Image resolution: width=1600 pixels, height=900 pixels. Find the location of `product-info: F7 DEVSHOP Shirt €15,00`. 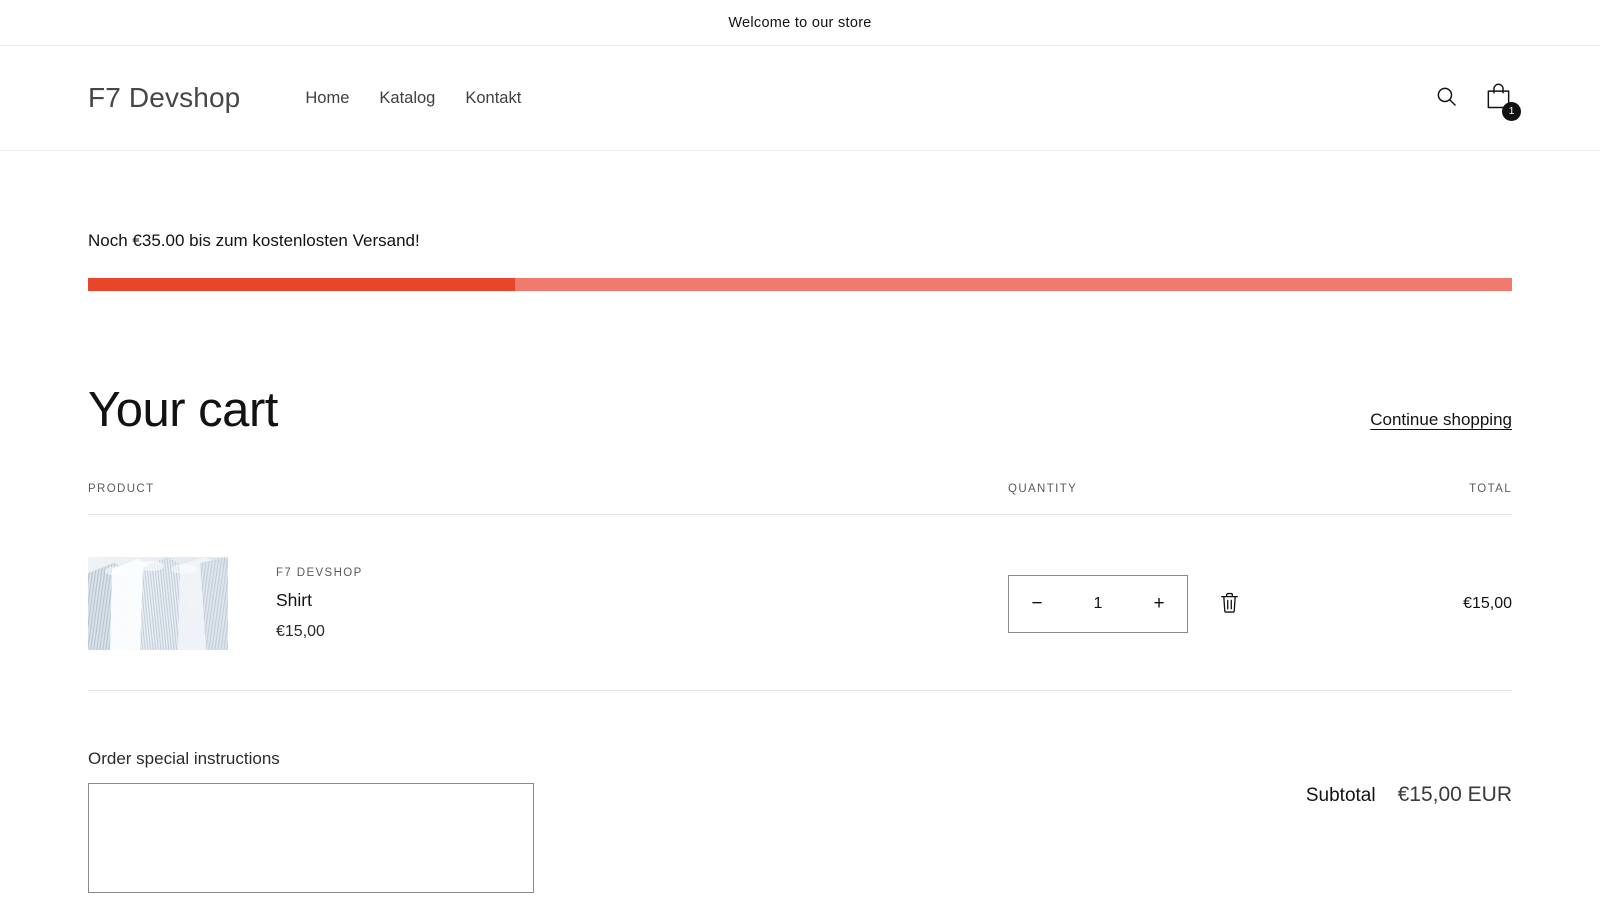

product-info: F7 DEVSHOP Shirt €15,00 is located at coordinates (548, 603).